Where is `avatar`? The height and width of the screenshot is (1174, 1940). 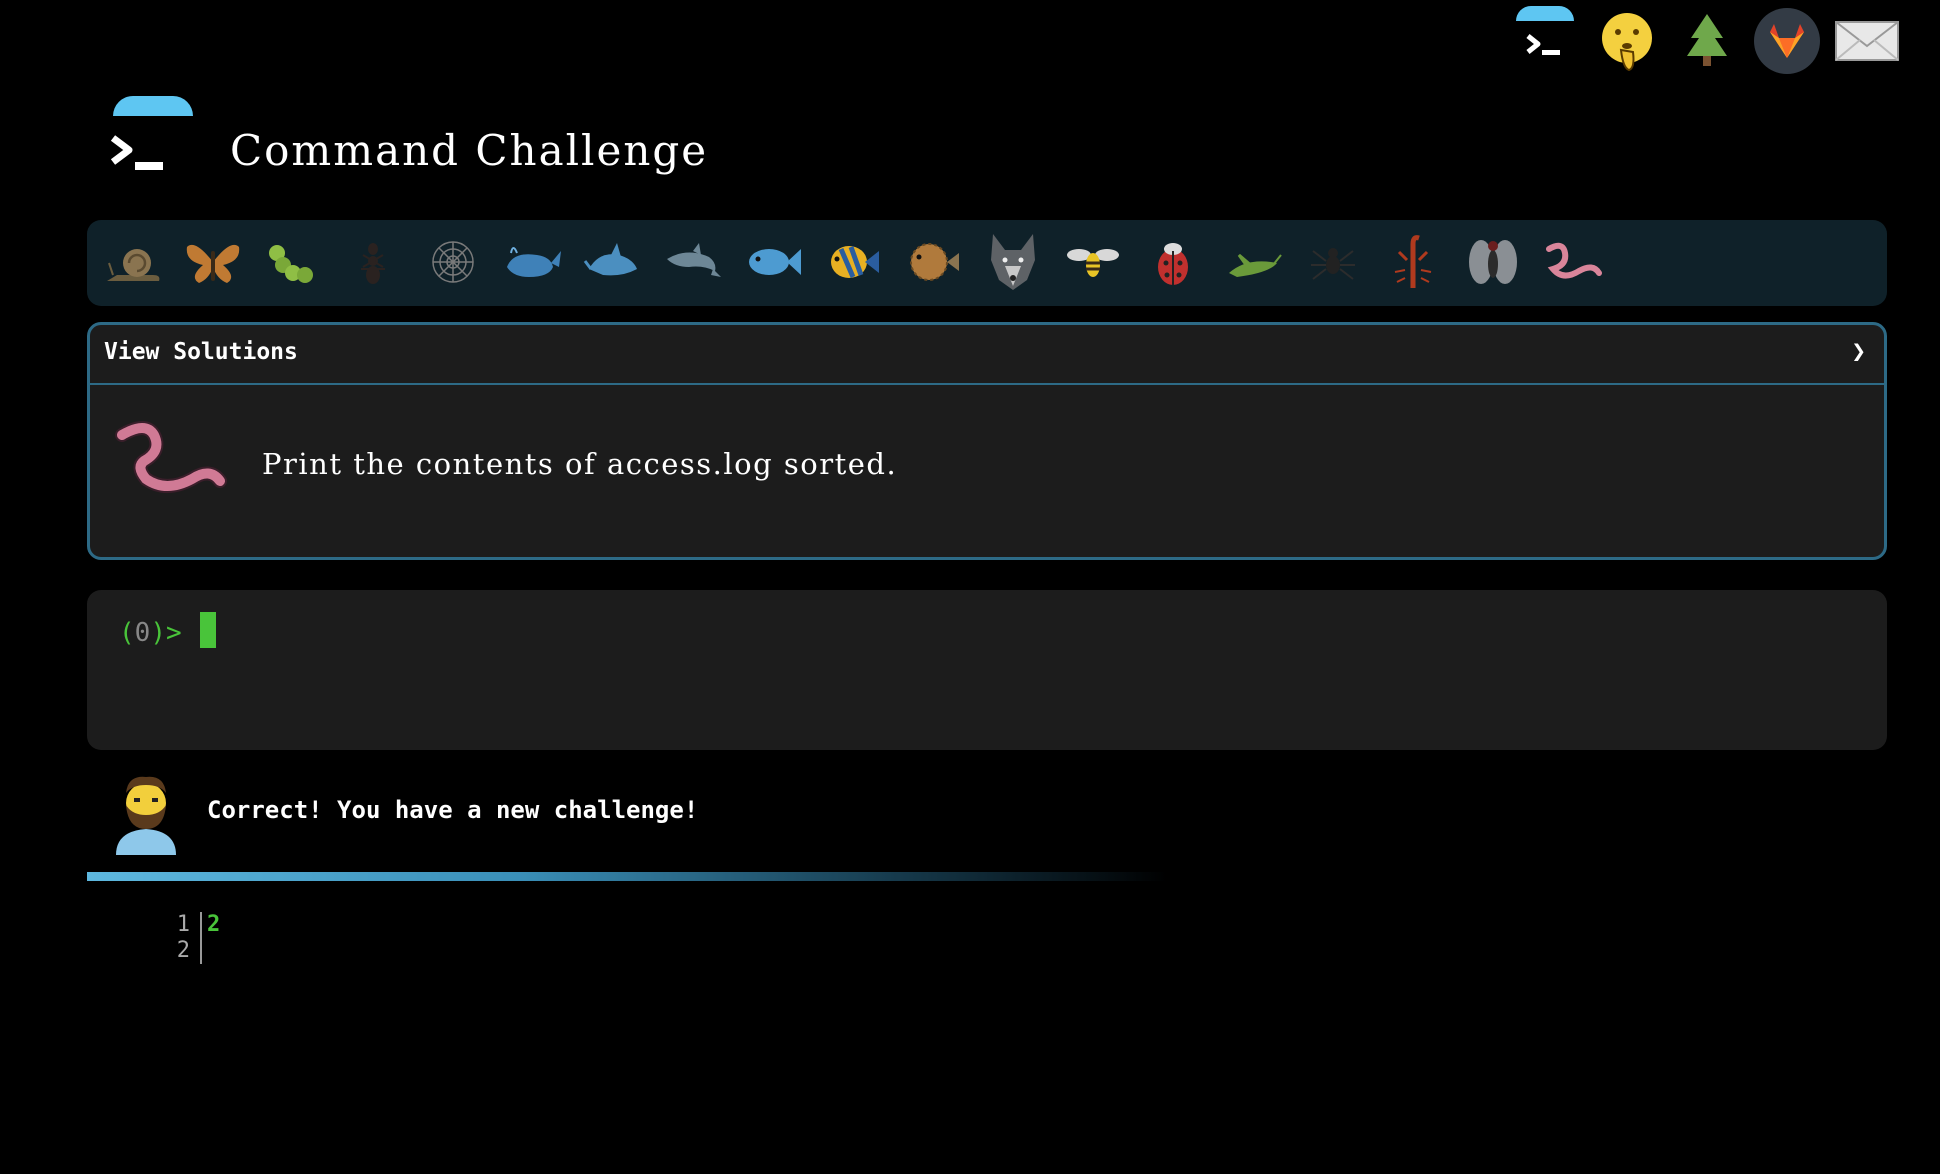 avatar is located at coordinates (146, 814).